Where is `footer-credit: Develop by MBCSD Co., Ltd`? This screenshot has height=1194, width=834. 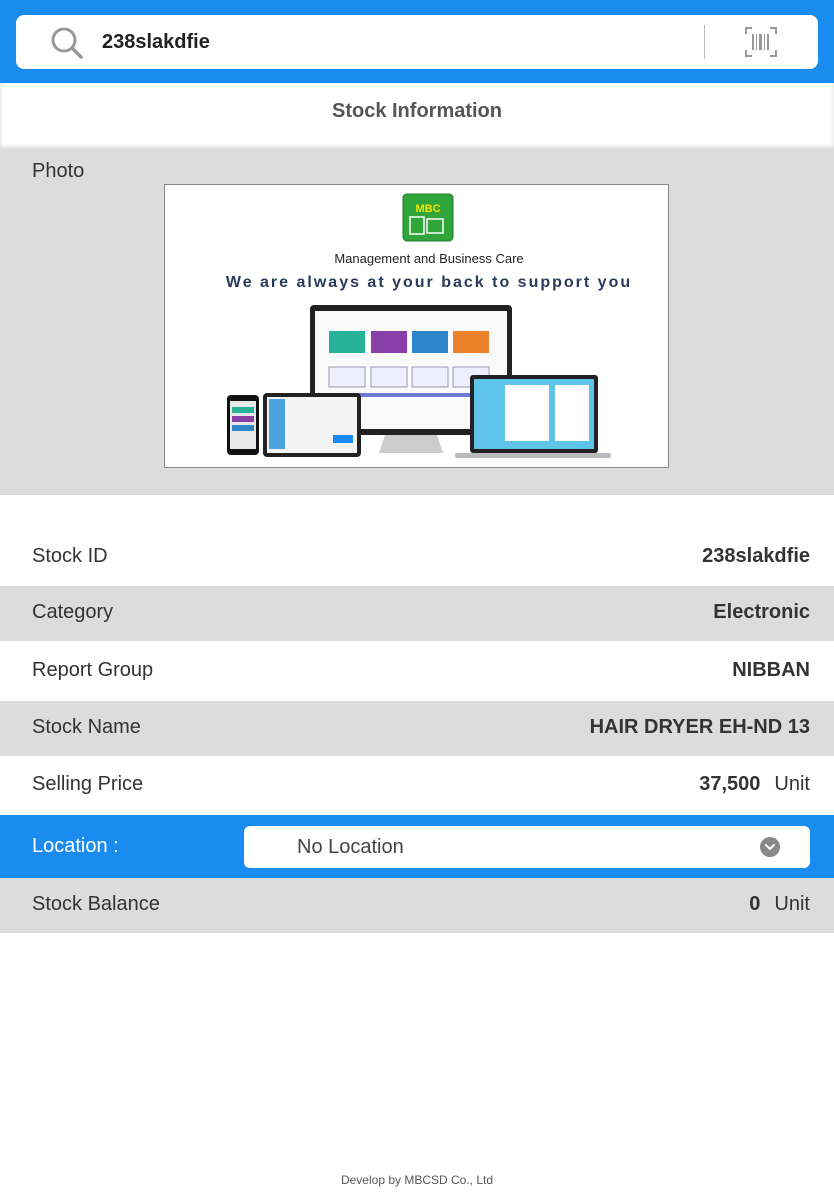
footer-credit: Develop by MBCSD Co., Ltd is located at coordinates (417, 1180).